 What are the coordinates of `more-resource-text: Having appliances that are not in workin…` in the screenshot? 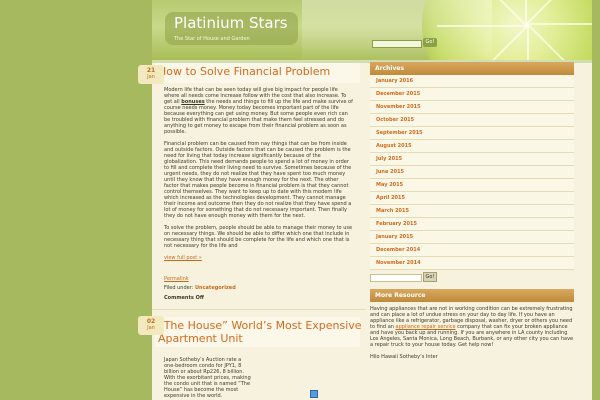 It's located at (472, 333).